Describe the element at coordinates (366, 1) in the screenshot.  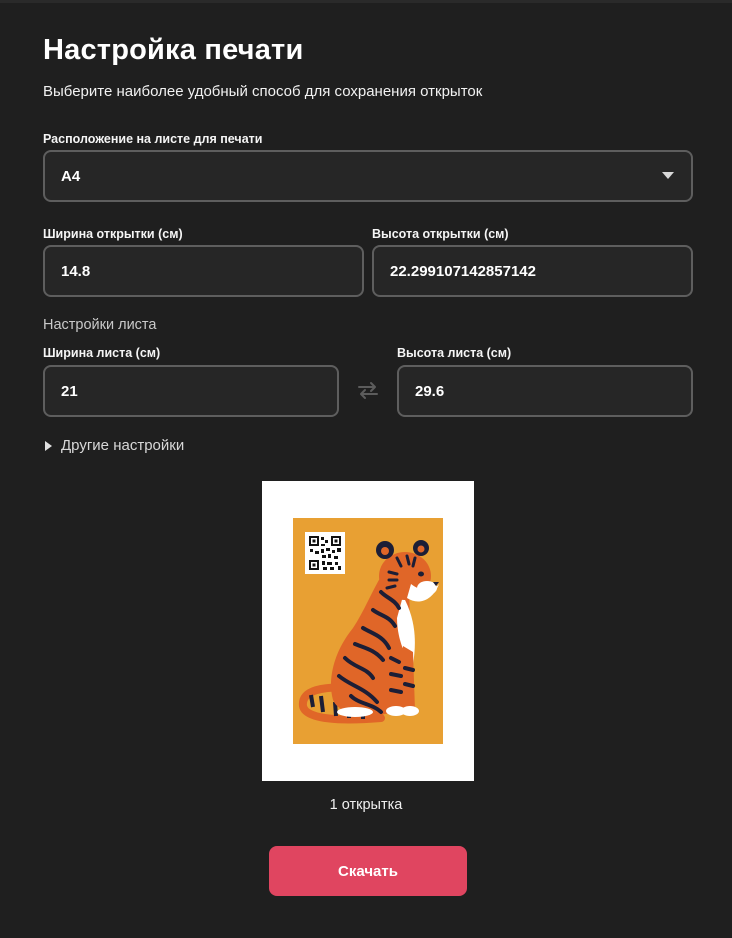
I see `top-divider` at that location.